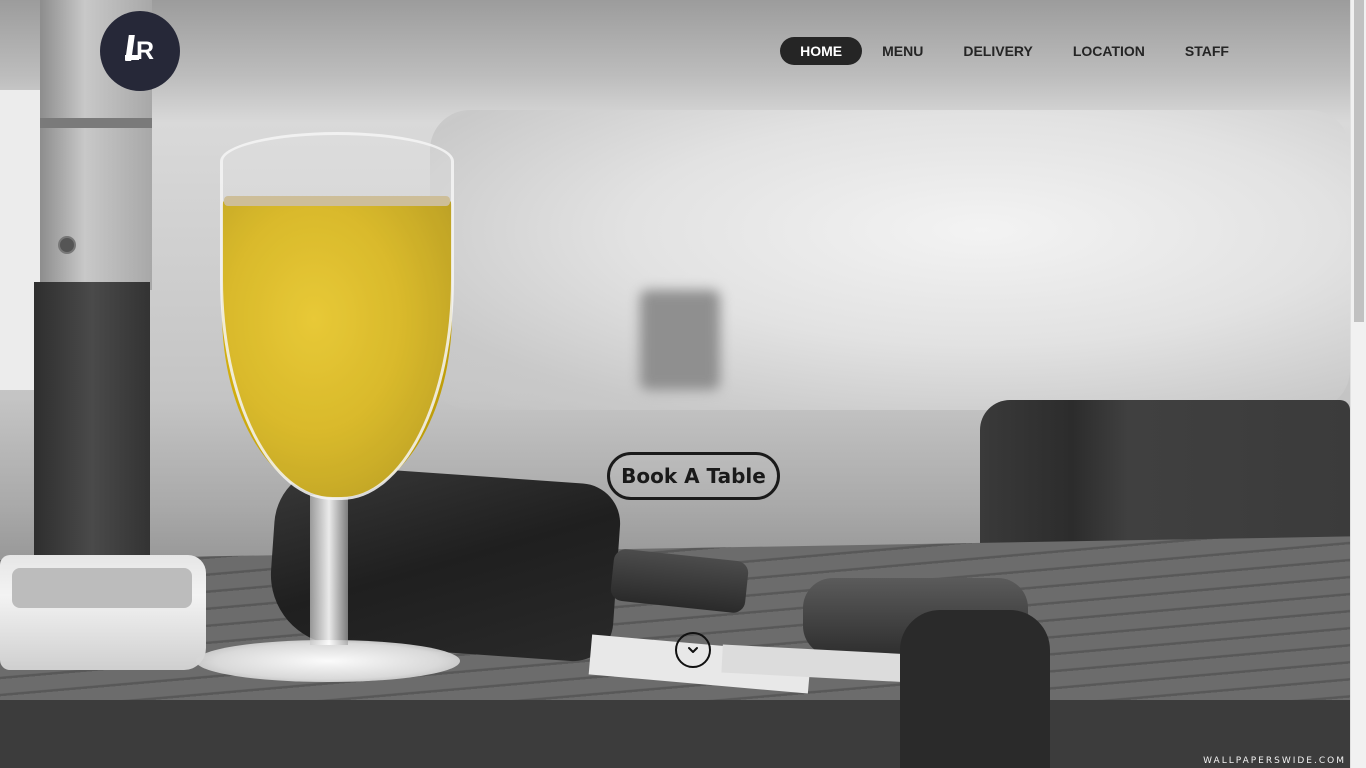 Image resolution: width=1366 pixels, height=768 pixels. I want to click on chevron-down-icon, so click(693, 650).